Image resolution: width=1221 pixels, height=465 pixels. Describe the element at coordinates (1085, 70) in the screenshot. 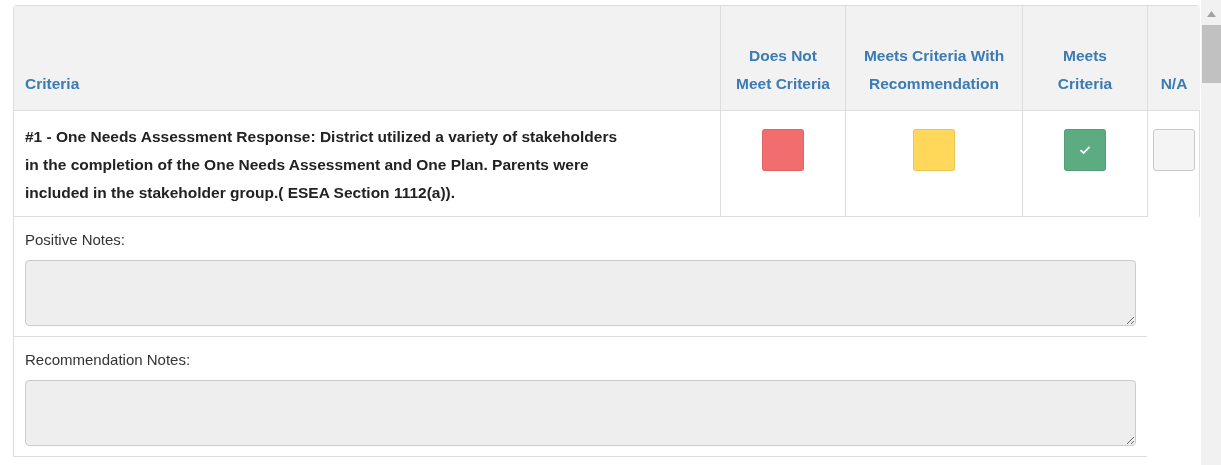

I see `column-header: Meets Criteria` at that location.